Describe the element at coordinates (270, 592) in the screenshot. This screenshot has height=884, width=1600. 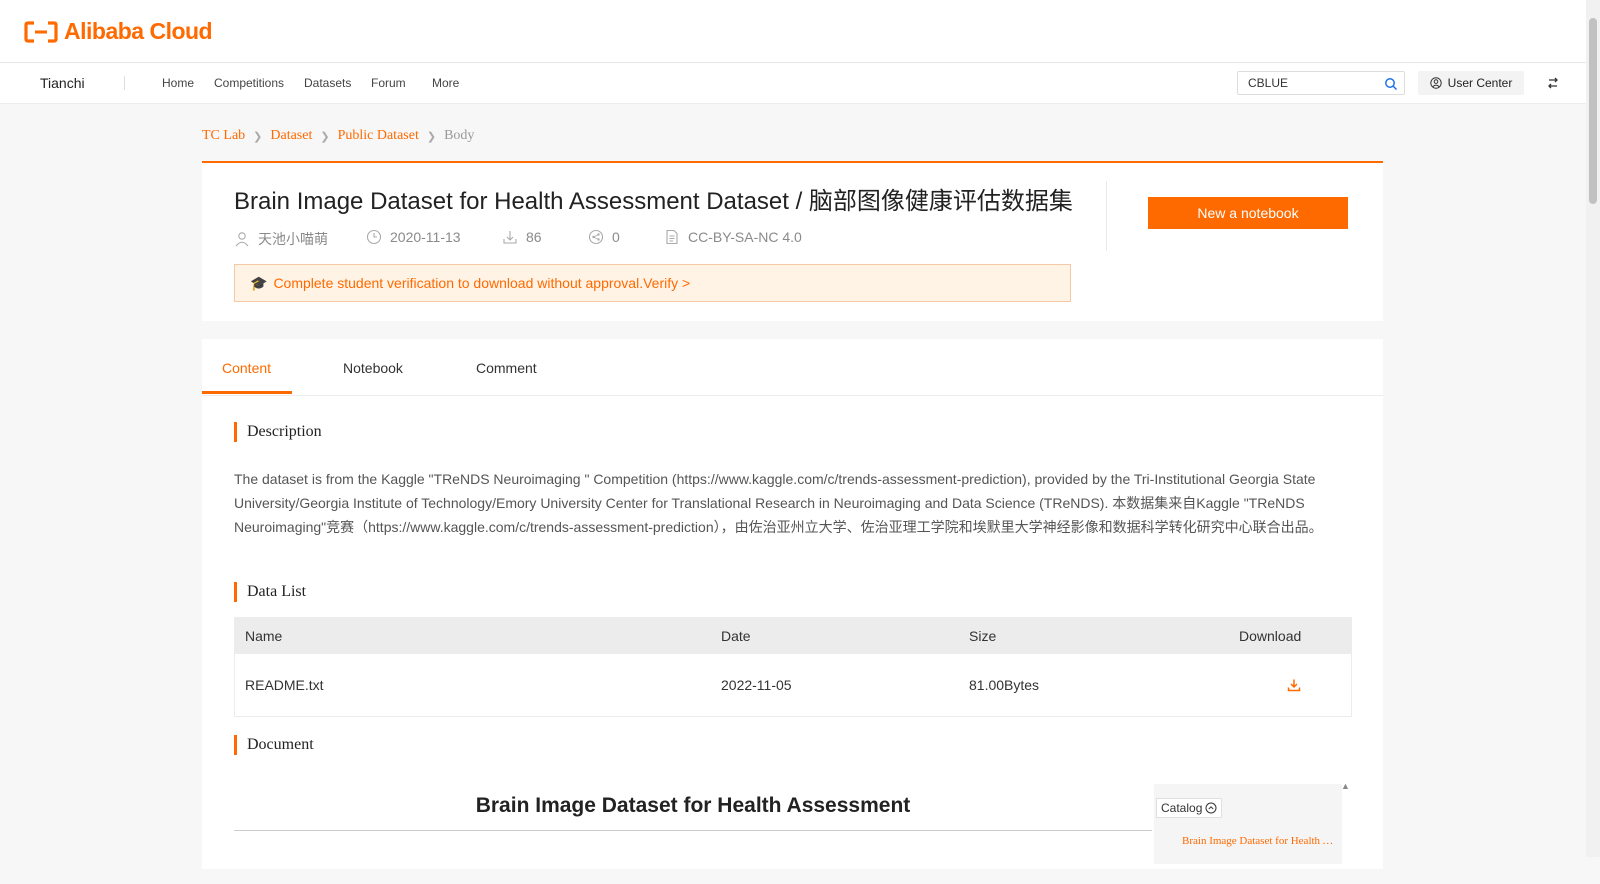
I see `data-list-title: Data List` at that location.